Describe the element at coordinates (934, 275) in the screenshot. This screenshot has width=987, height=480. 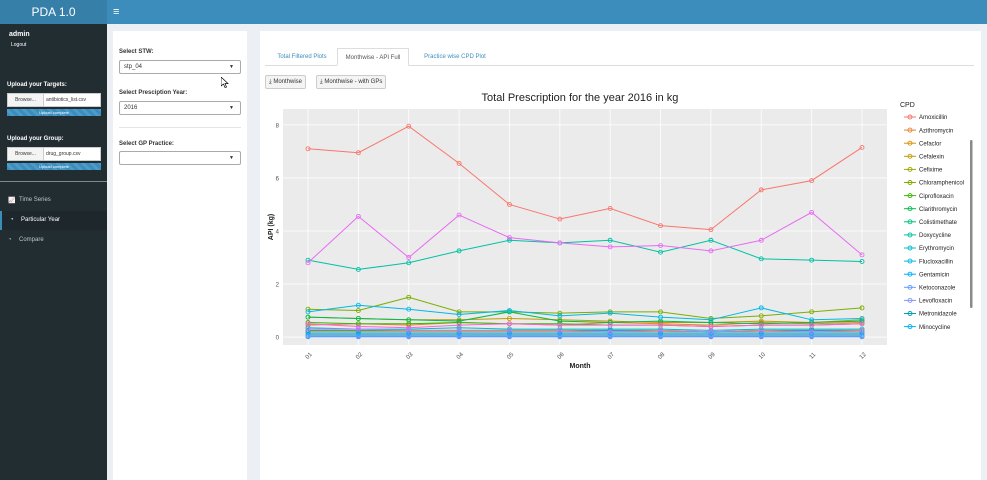
I see `legend-entry: Gentamicin` at that location.